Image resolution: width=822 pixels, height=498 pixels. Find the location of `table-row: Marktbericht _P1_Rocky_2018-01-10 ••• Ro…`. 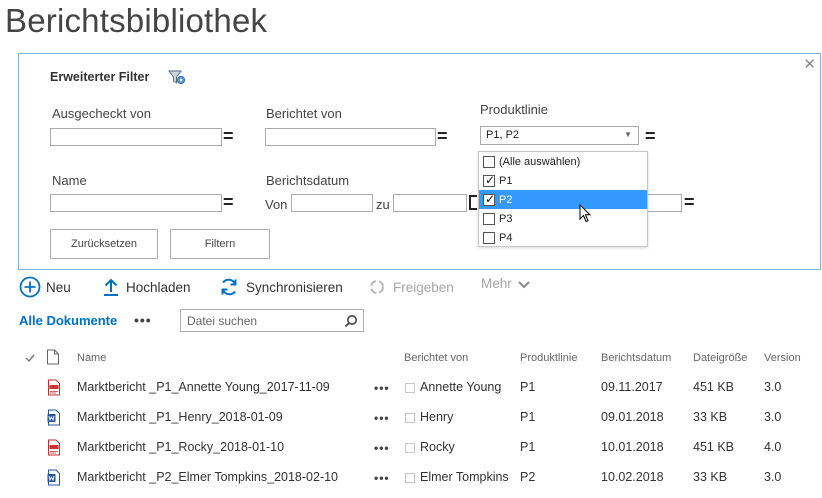

table-row: Marktbericht _P1_Rocky_2018-01-10 ••• Ro… is located at coordinates (411, 448).